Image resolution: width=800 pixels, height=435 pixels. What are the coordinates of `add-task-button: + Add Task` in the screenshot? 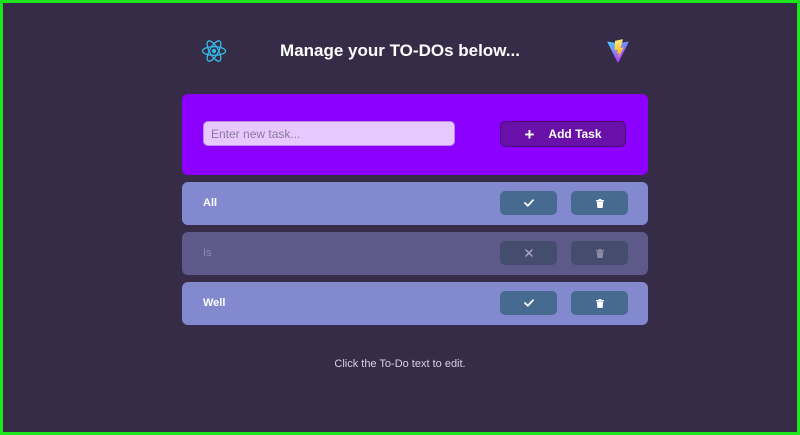 It's located at (563, 134).